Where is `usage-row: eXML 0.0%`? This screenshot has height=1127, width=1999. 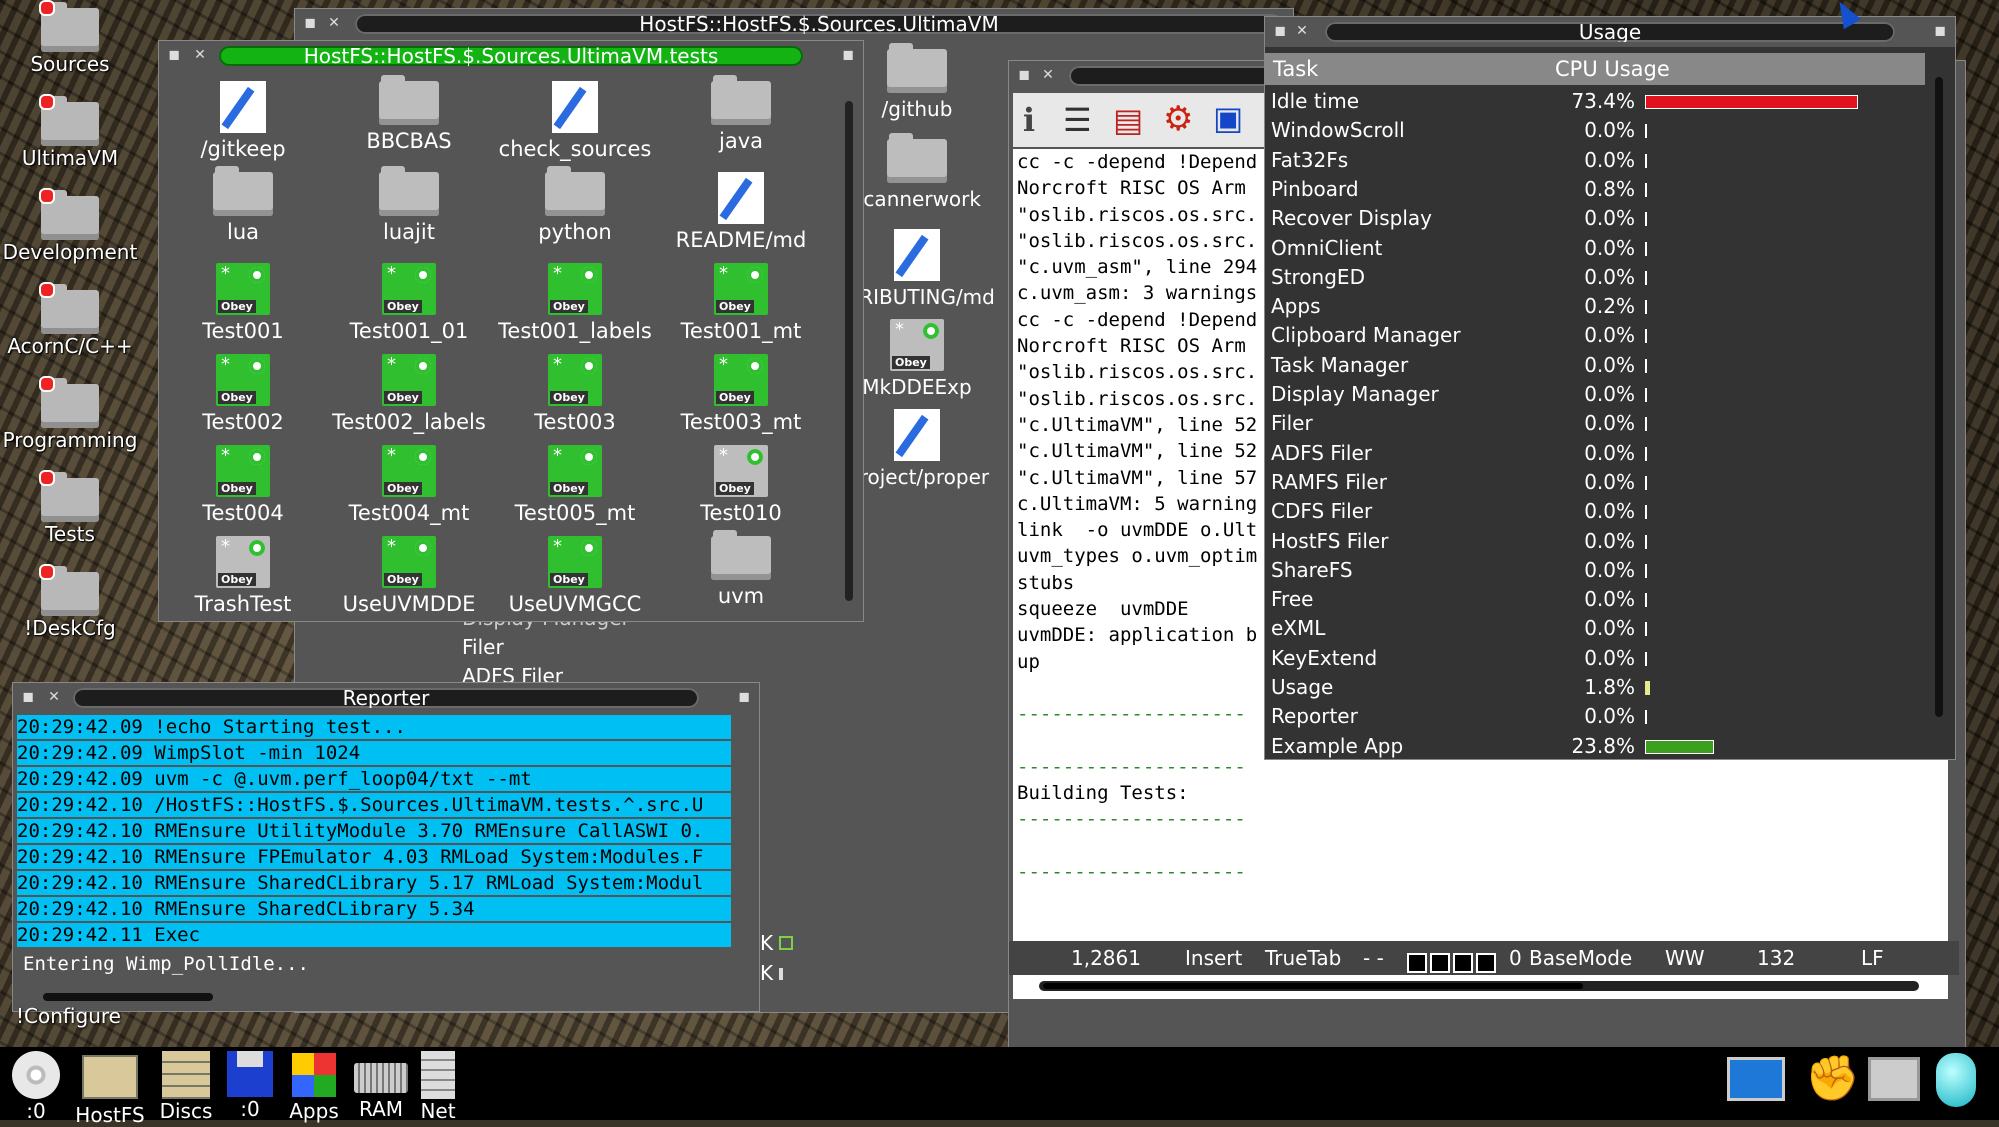 usage-row: eXML 0.0% is located at coordinates (1595, 628).